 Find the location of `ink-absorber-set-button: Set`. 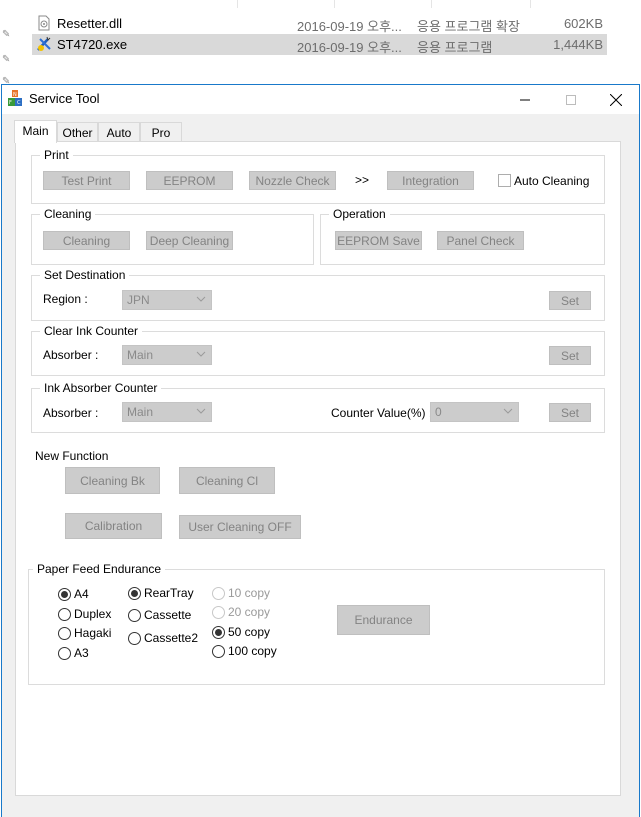

ink-absorber-set-button: Set is located at coordinates (570, 412).